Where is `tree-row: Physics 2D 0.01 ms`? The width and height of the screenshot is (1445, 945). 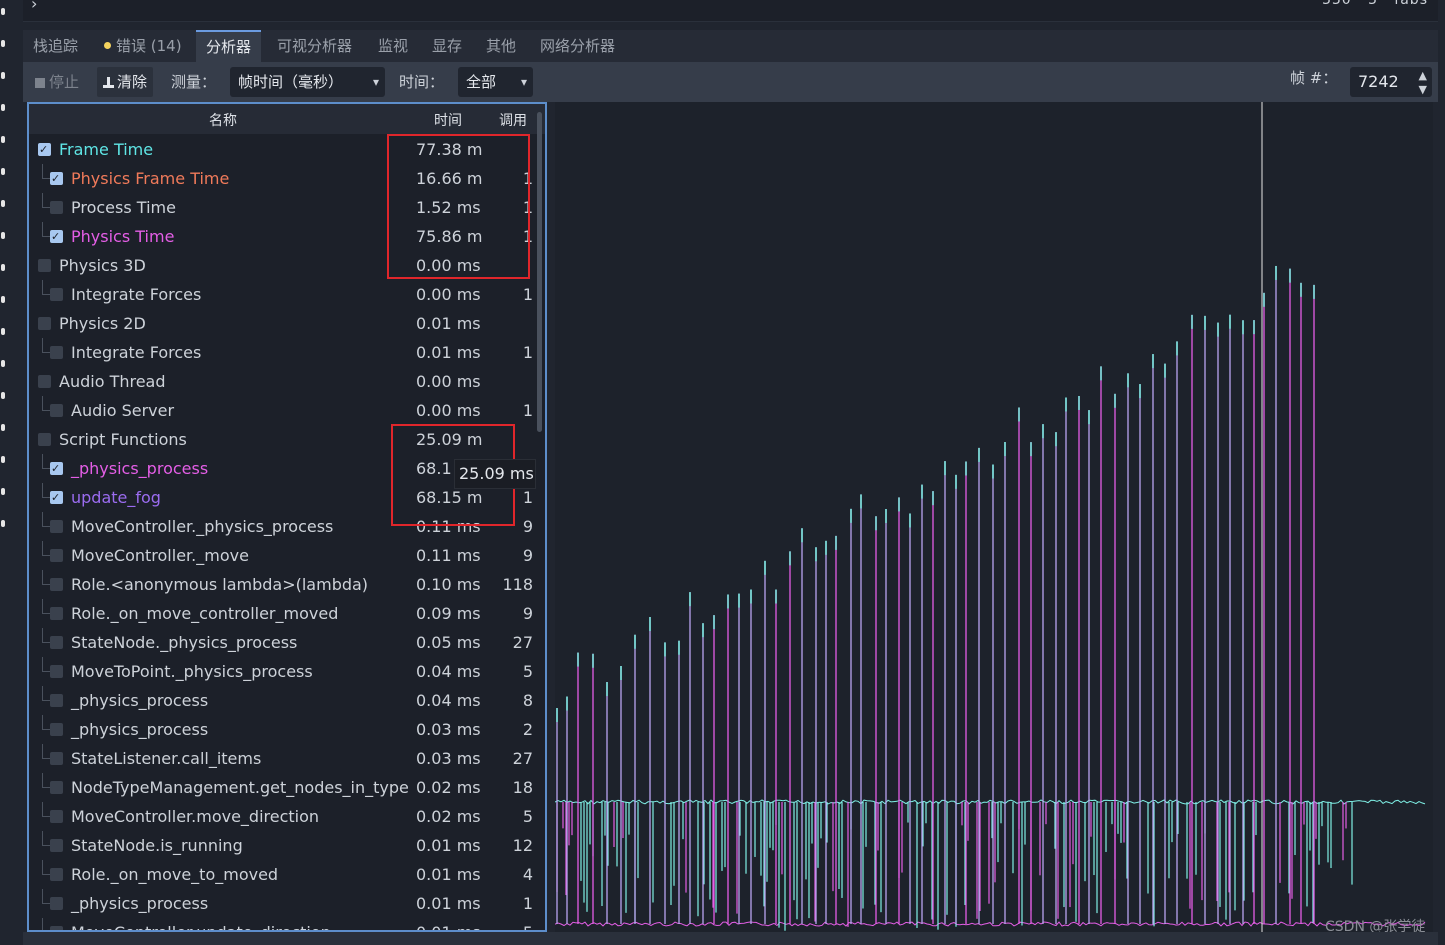
tree-row: Physics 2D 0.01 ms is located at coordinates (283, 323).